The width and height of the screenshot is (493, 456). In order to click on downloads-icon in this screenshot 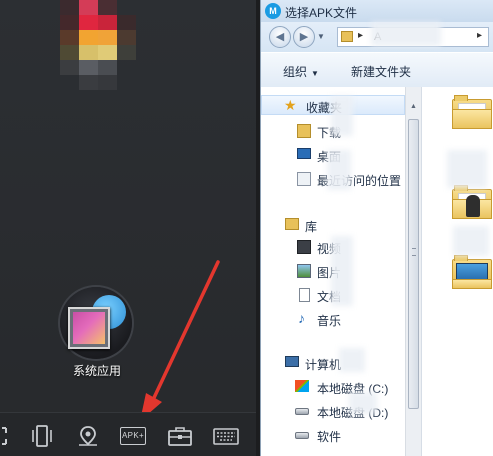, I will do `click(304, 131)`.